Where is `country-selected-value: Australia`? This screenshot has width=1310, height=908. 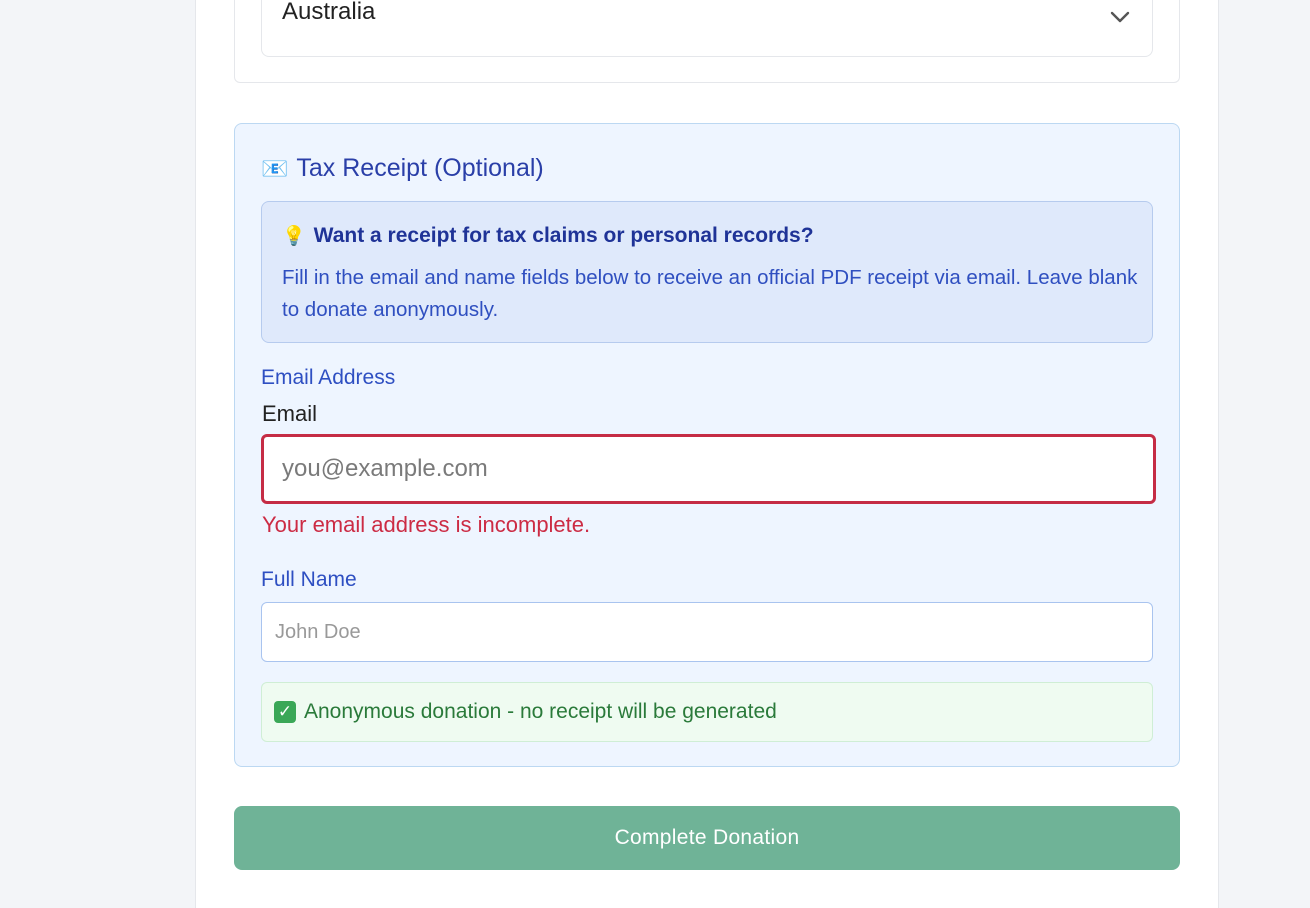 country-selected-value: Australia is located at coordinates (329, 12).